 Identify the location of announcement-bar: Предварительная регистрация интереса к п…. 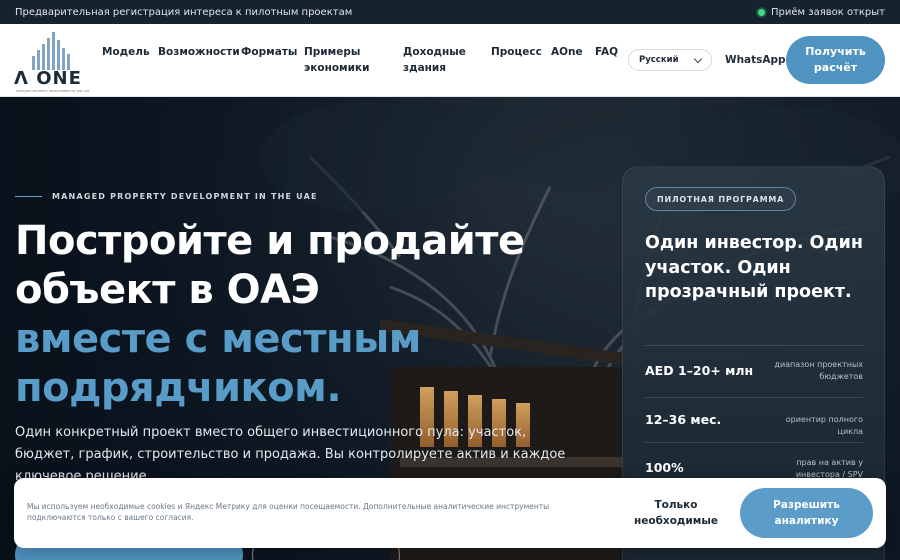
(450, 12).